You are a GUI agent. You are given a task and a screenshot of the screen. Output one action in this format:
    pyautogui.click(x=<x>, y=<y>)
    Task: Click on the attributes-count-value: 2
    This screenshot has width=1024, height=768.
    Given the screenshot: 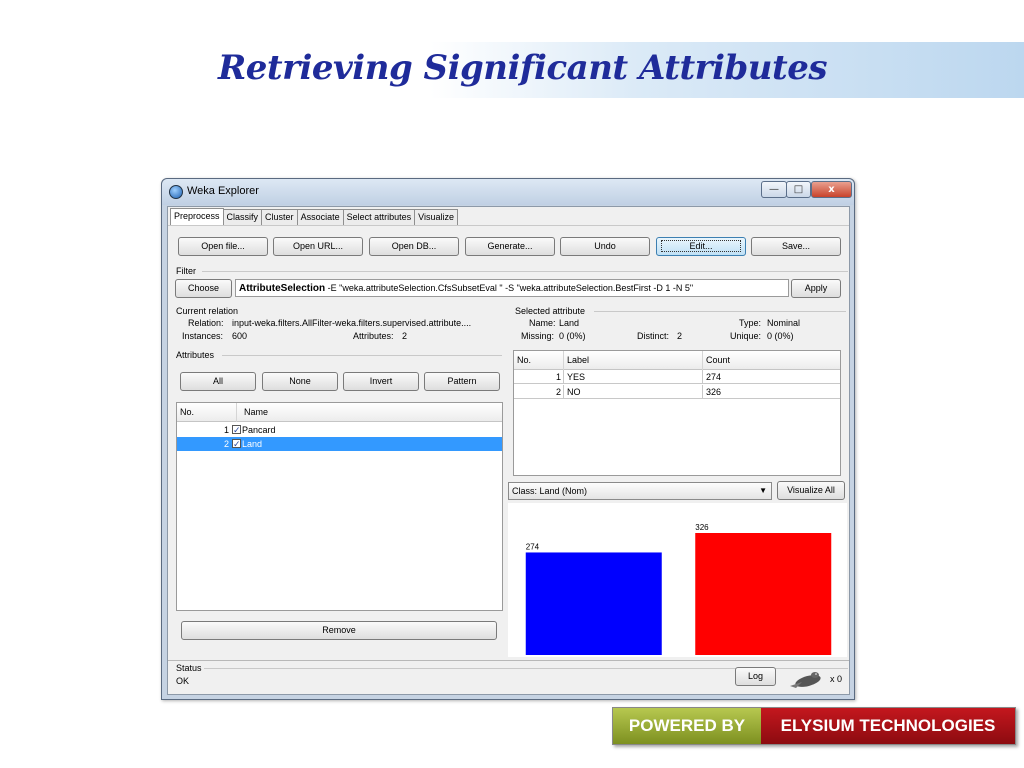 What is the action you would take?
    pyautogui.click(x=405, y=336)
    